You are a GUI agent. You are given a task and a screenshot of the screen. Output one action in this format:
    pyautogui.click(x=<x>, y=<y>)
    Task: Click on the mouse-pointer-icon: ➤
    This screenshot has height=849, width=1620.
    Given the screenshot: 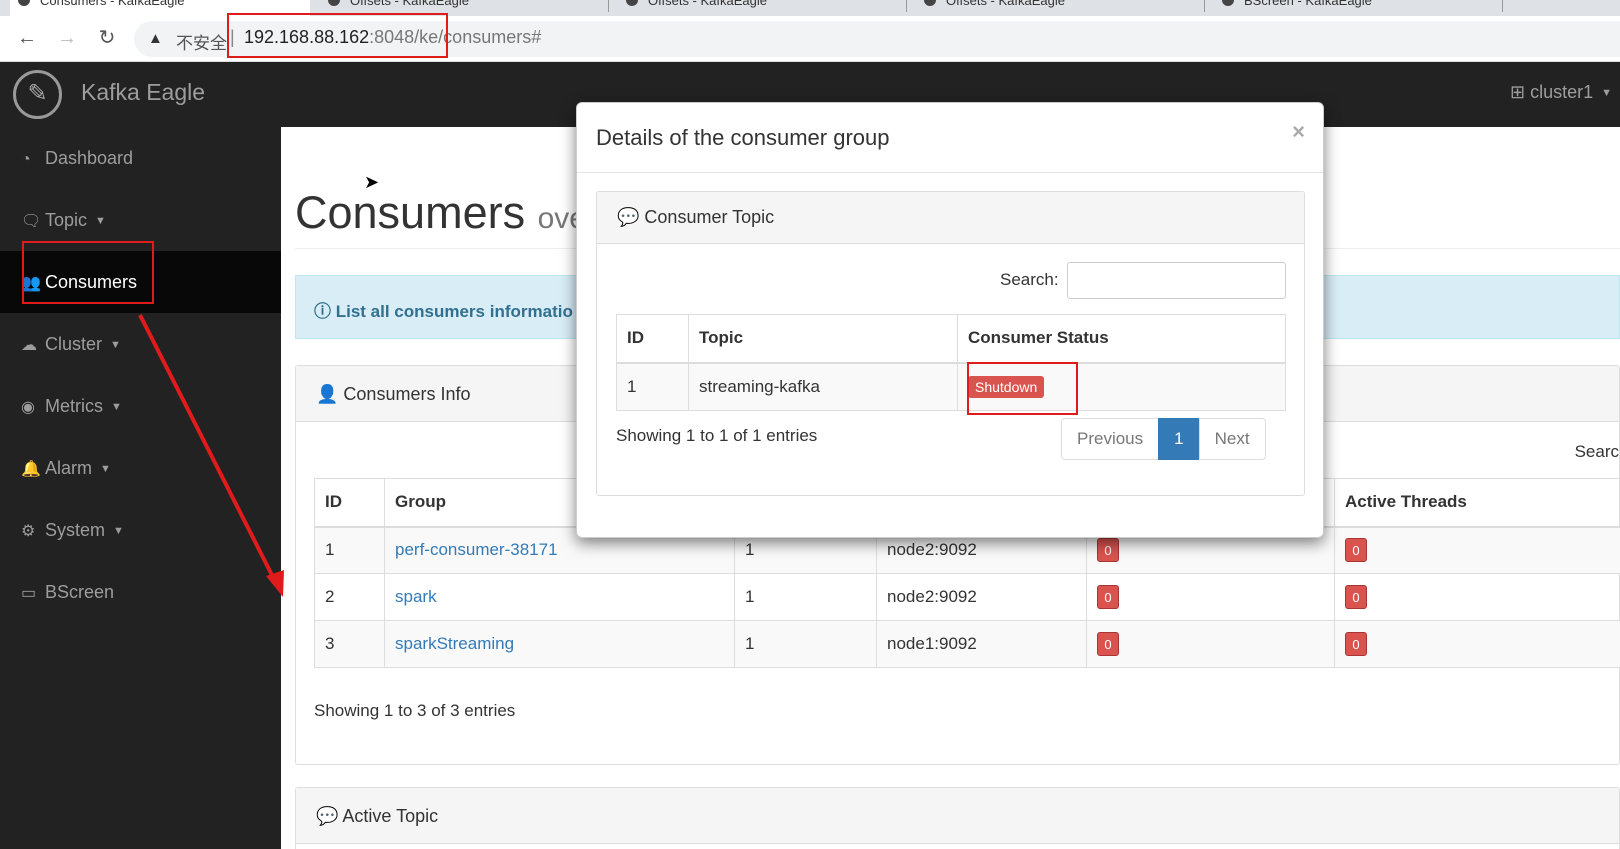 What is the action you would take?
    pyautogui.click(x=372, y=182)
    